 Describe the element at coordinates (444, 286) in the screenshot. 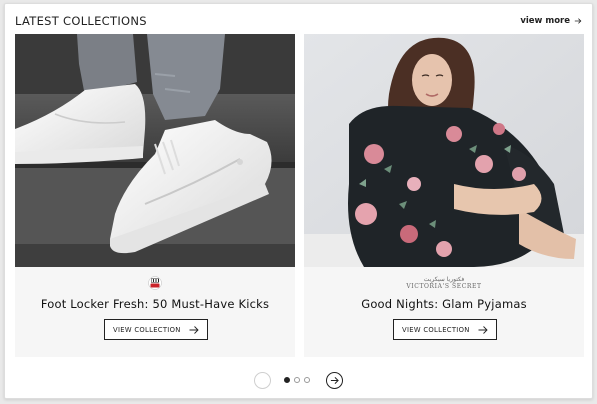

I see `brand-name-english: VICTORIA'S SECRET` at that location.